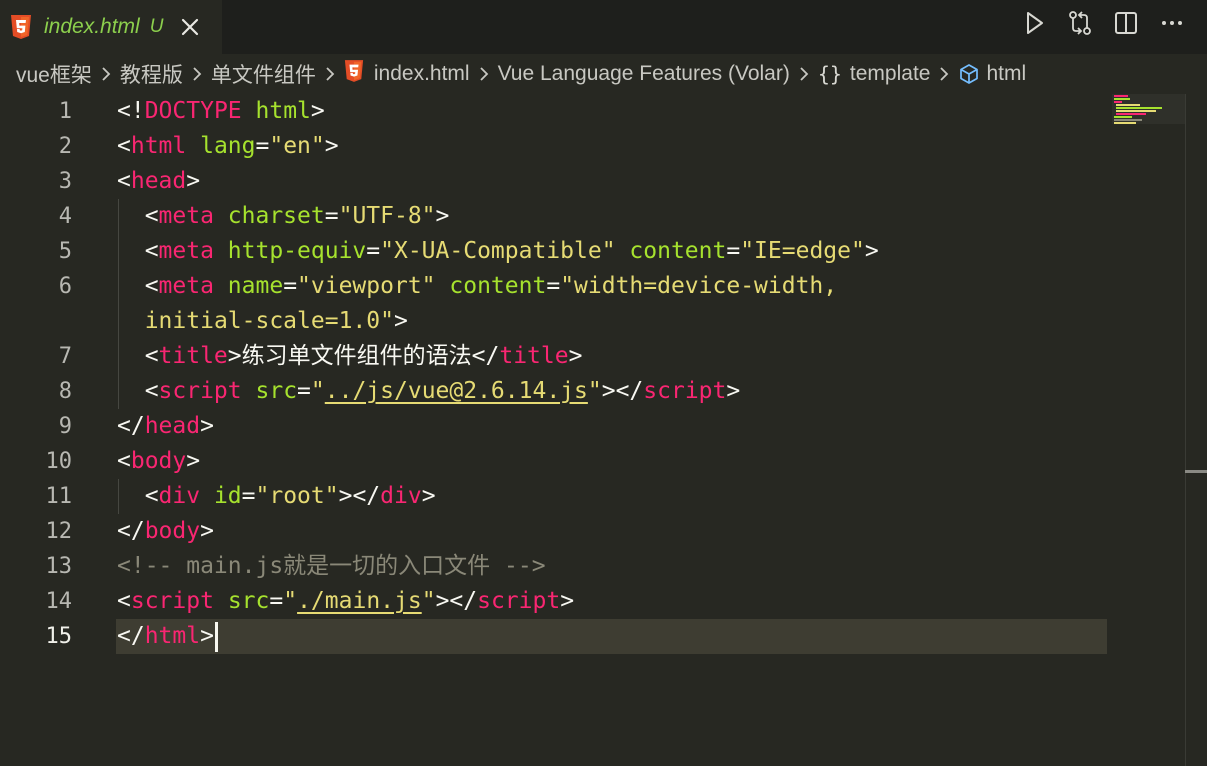  Describe the element at coordinates (359, 601) in the screenshot. I see `script-src-link: ./main.js` at that location.